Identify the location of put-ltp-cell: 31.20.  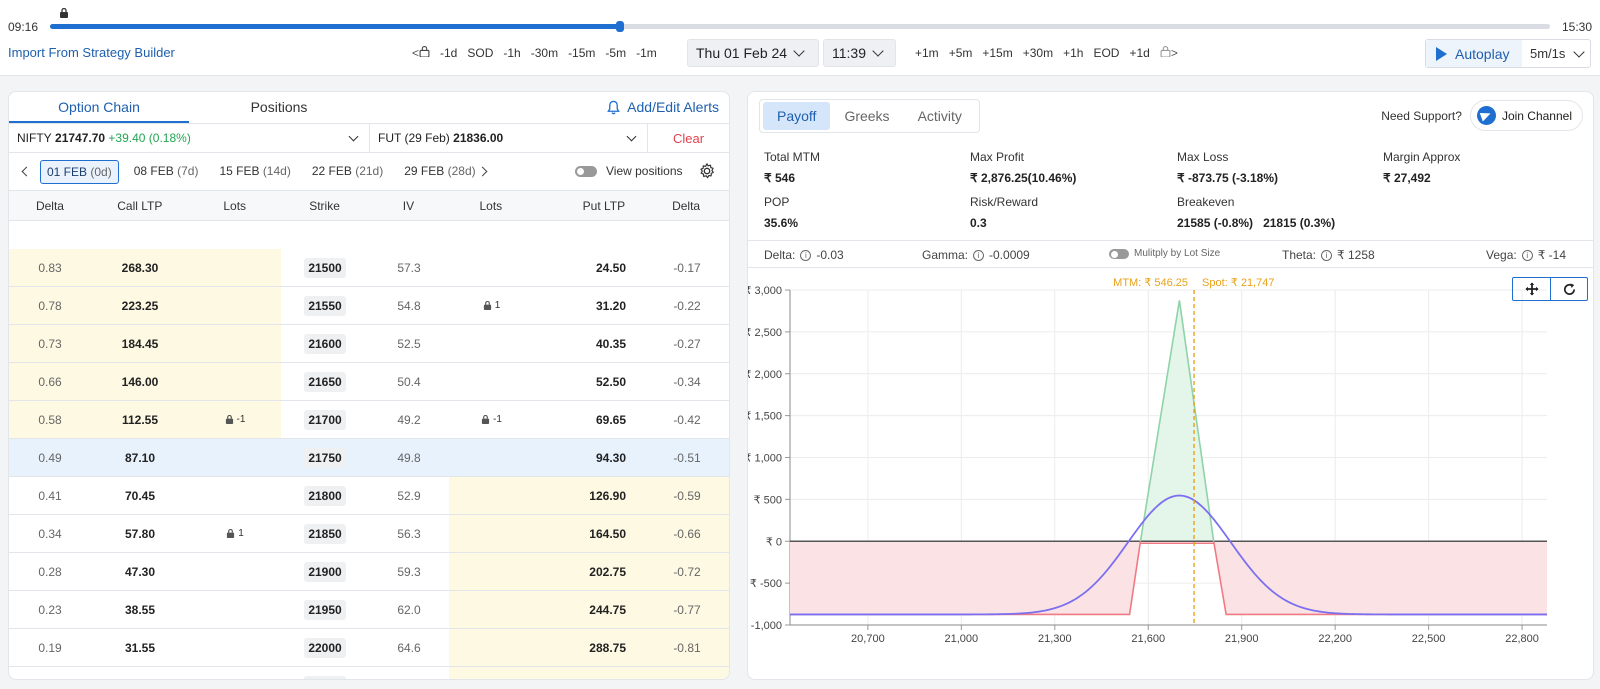
(589, 305).